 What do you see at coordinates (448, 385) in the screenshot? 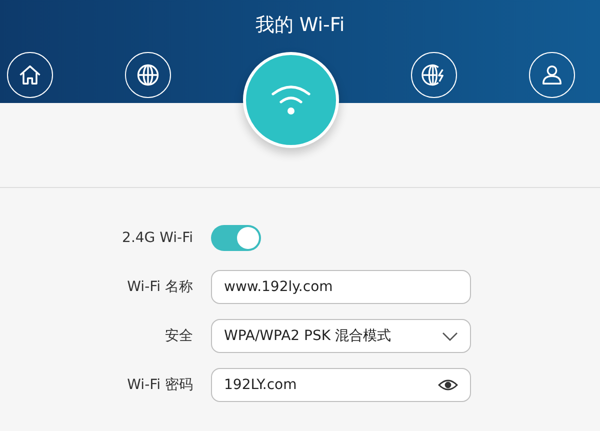
I see `eye-icon` at bounding box center [448, 385].